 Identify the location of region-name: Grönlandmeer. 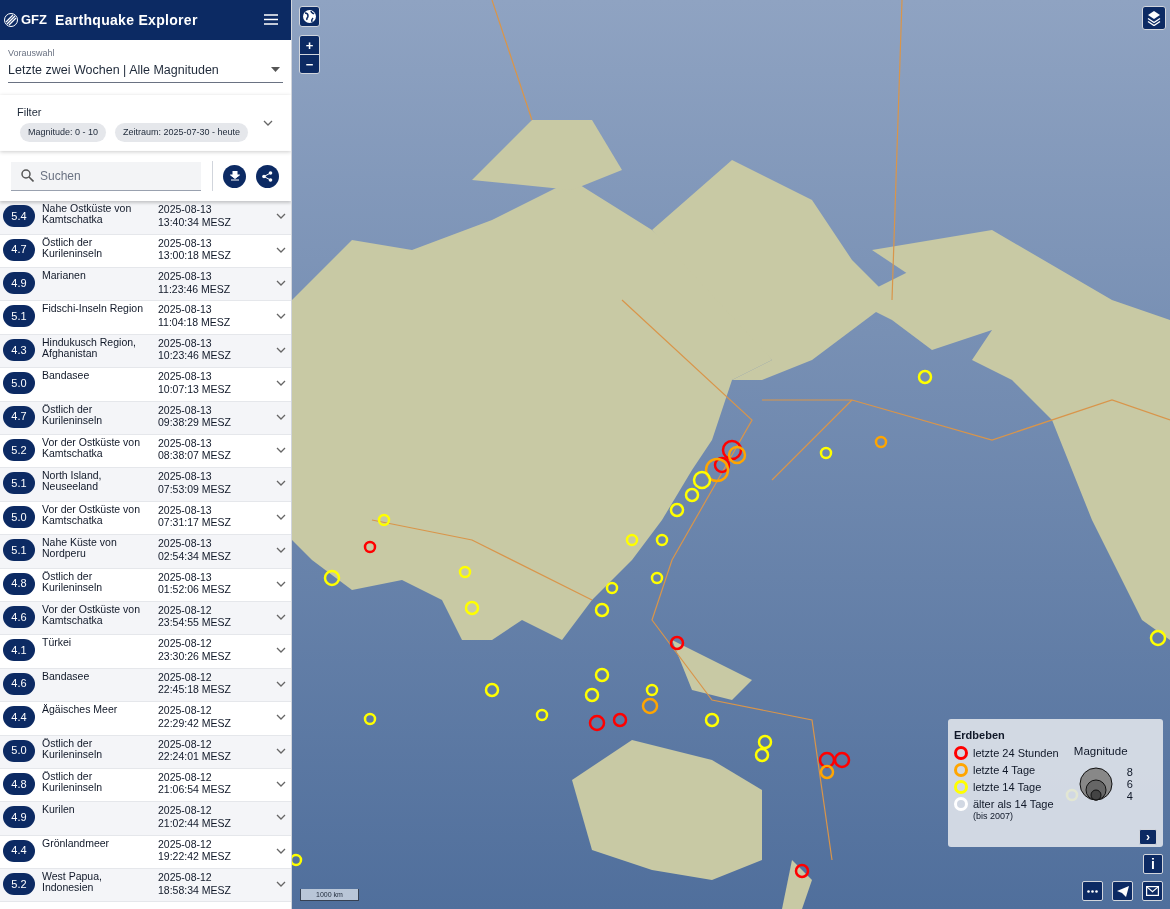
(76, 843).